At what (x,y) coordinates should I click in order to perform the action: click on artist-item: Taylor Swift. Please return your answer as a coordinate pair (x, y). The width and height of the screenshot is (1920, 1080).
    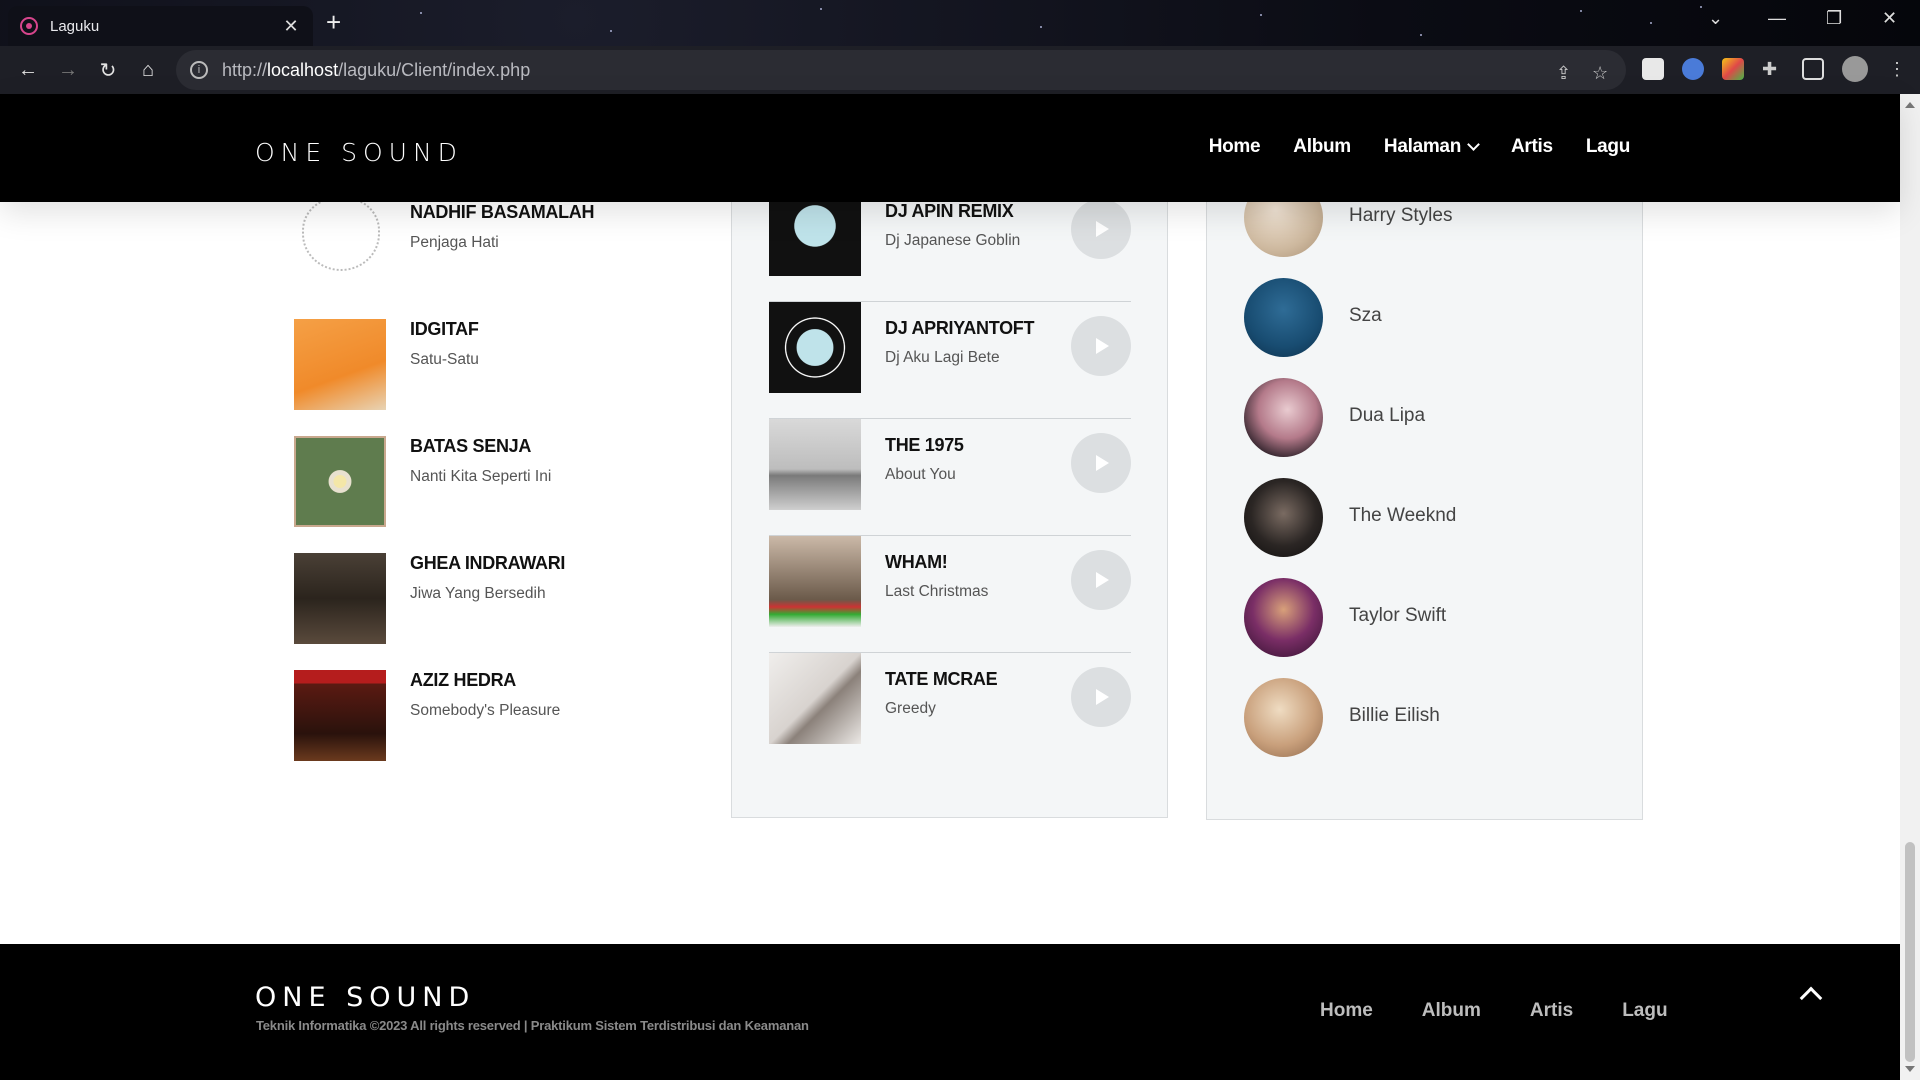
    Looking at the image, I should click on (1424, 628).